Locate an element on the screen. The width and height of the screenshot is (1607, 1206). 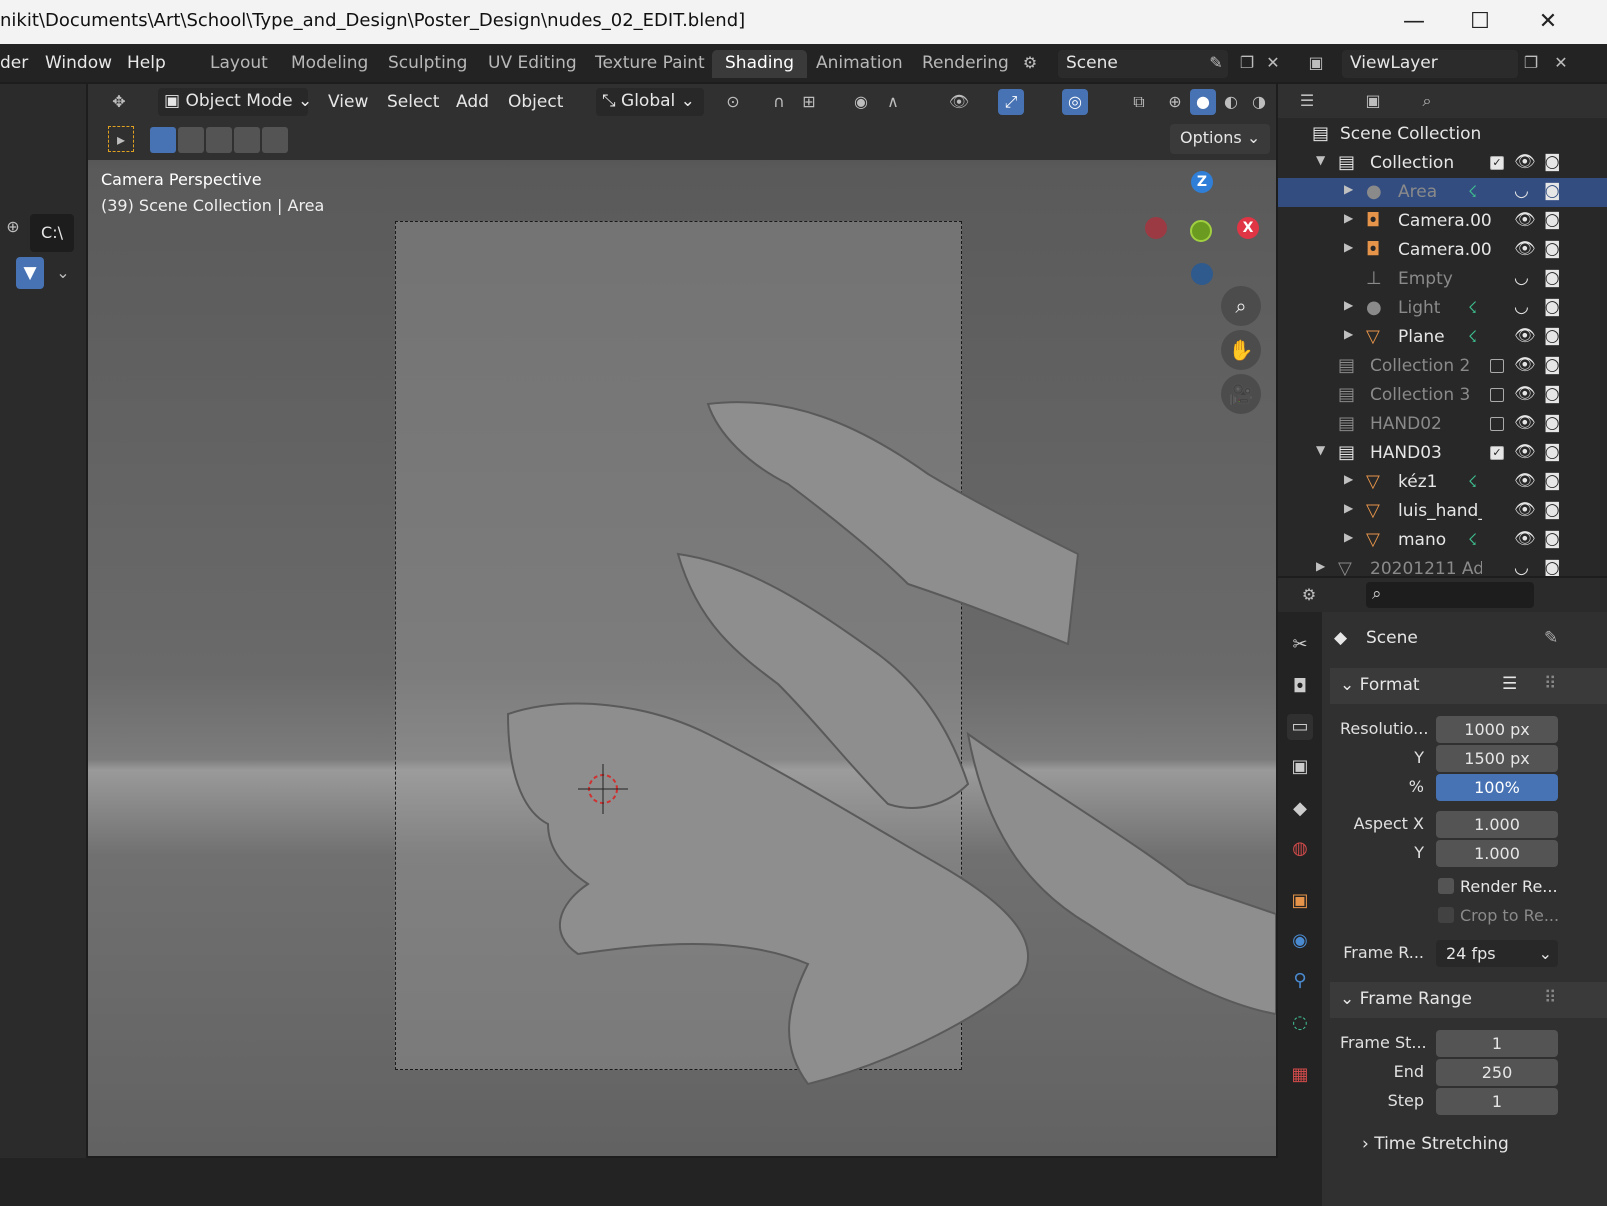
delete-viewlayer-icon: ✕ is located at coordinates (1561, 63).